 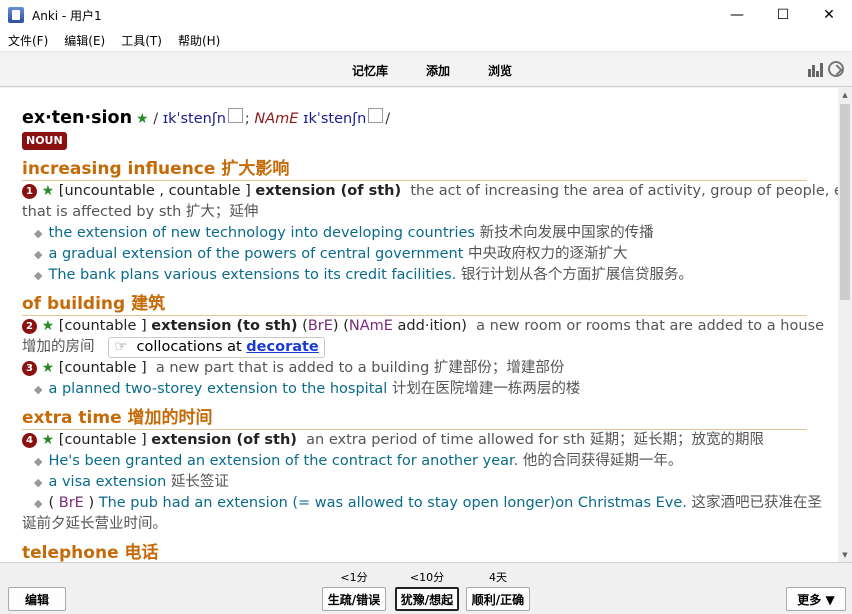 I want to click on answer-bar: 编辑 <1分 生疏/错误 <10分 犹豫/想起 4天 顺利/正确 更多 ▼, so click(x=426, y=588).